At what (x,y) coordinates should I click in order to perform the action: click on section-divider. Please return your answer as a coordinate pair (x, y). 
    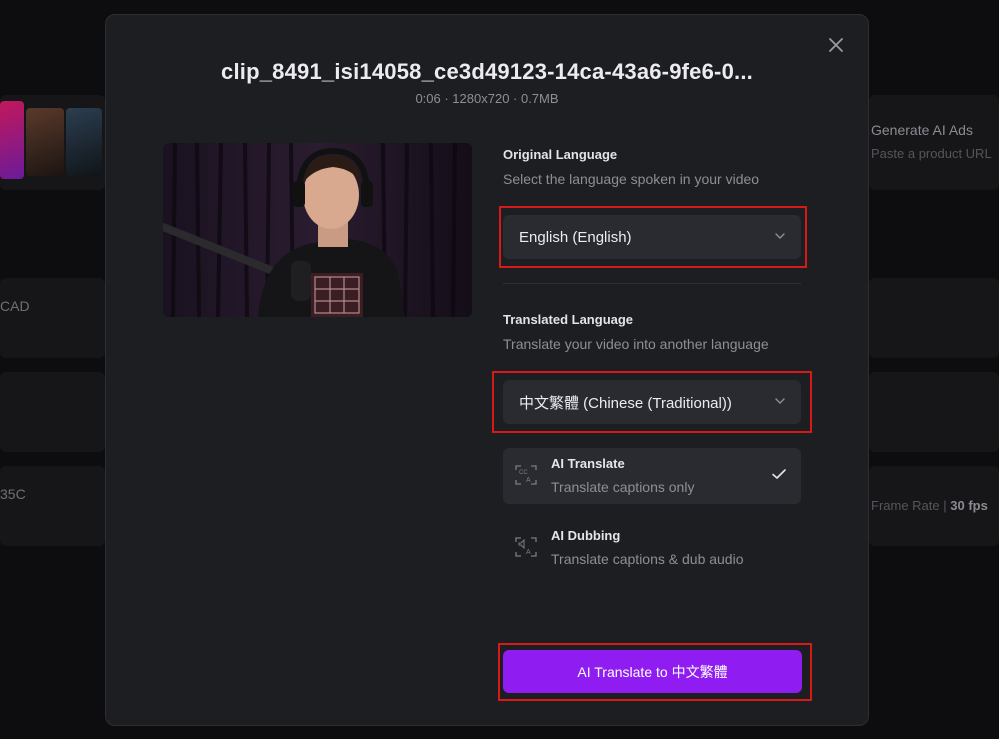
    Looking at the image, I should click on (652, 283).